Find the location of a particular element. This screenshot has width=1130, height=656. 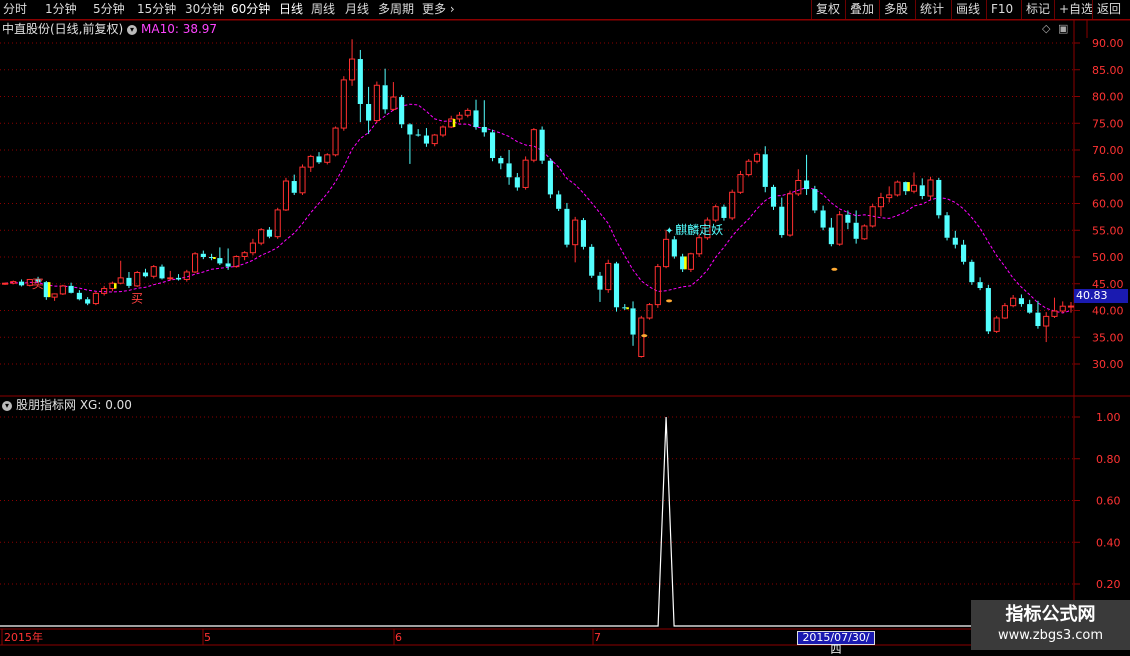

price-axis-label: 55.00 is located at coordinates (1108, 230).